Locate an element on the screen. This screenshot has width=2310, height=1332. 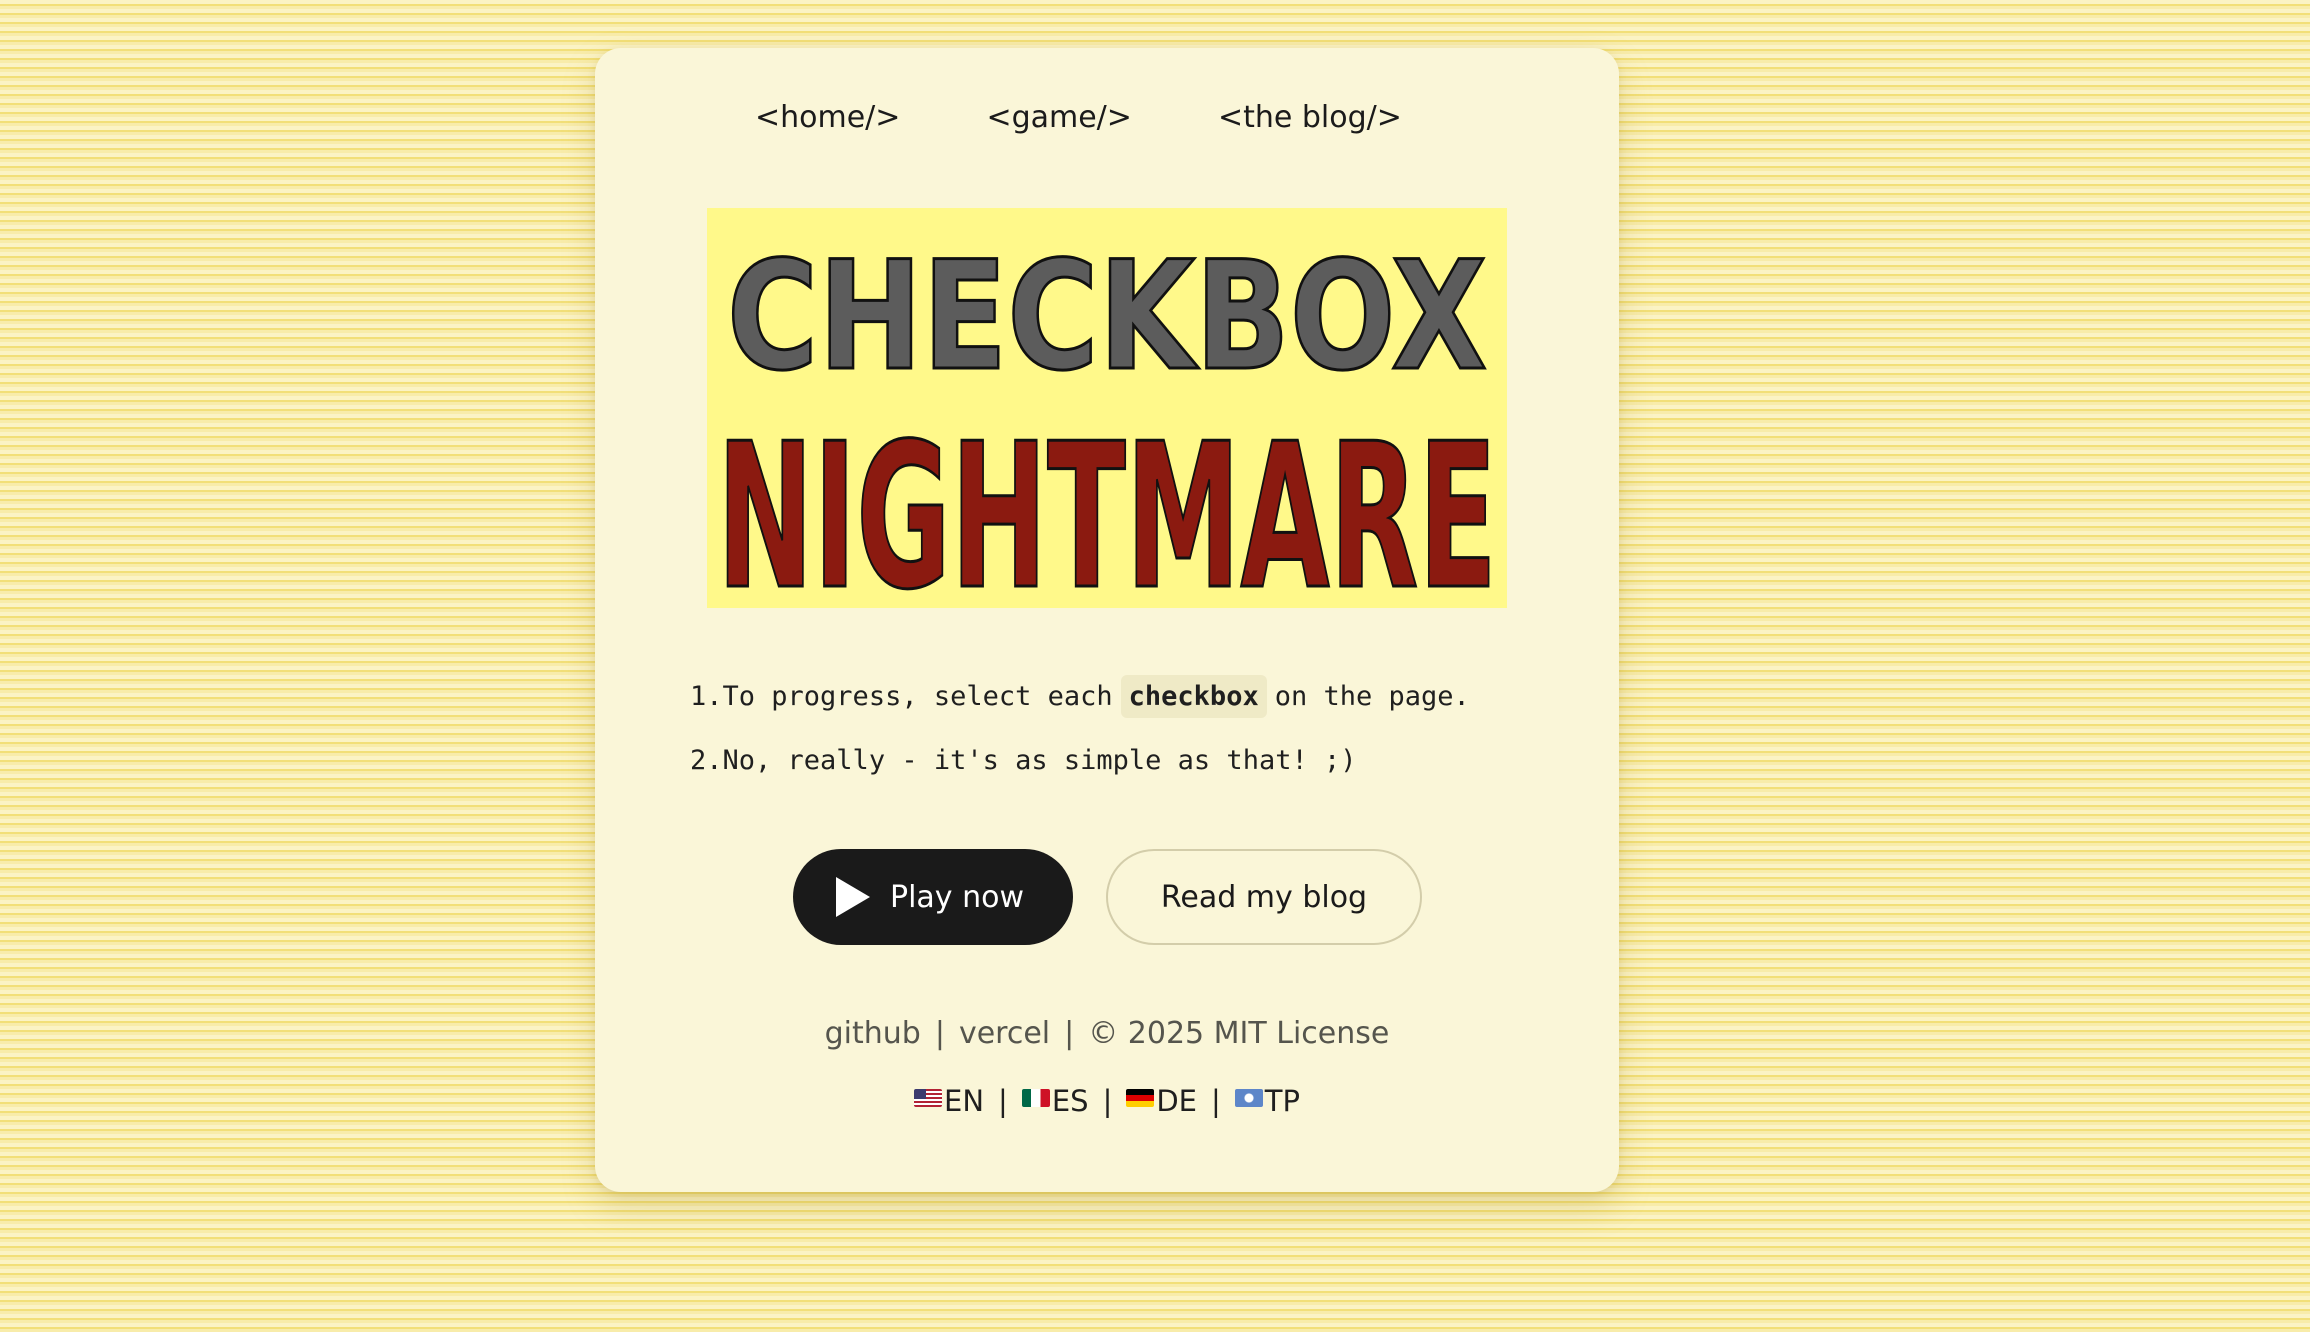
lang-es-link: ES is located at coordinates (1055, 1101).